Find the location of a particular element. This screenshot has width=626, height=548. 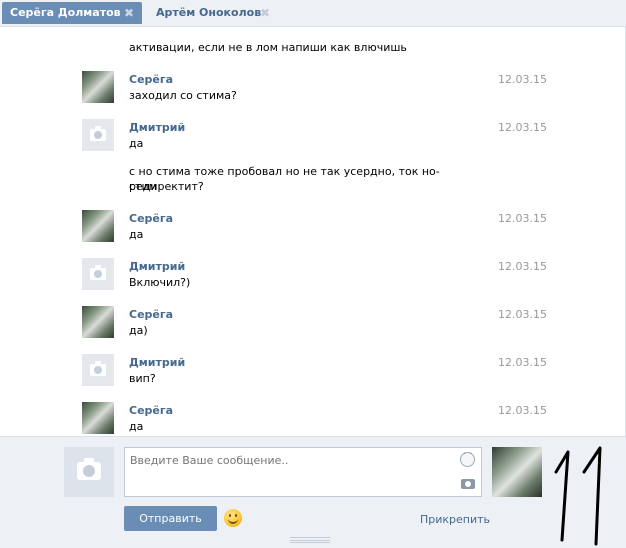

tab-label: Серёга Долматов is located at coordinates (65, 12).